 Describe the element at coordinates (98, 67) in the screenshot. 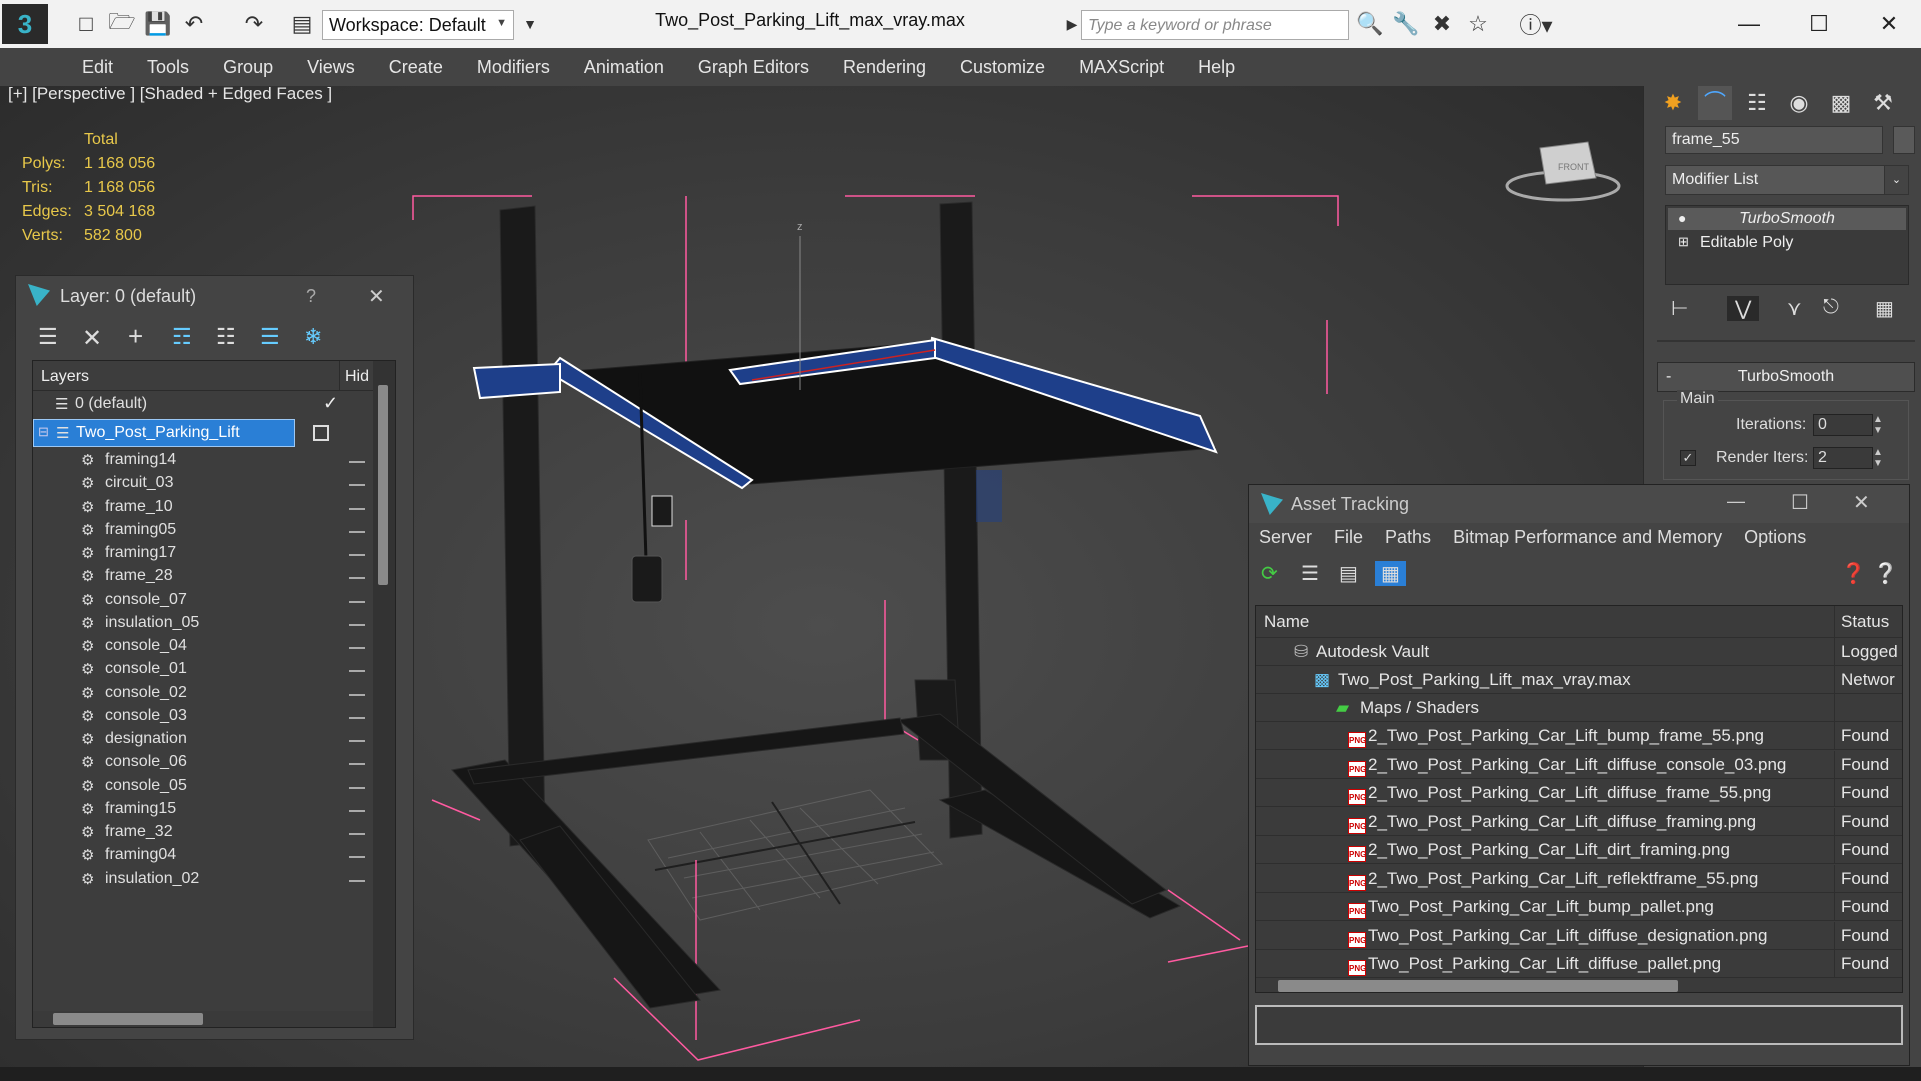

I see `menu-edit: Edit` at that location.